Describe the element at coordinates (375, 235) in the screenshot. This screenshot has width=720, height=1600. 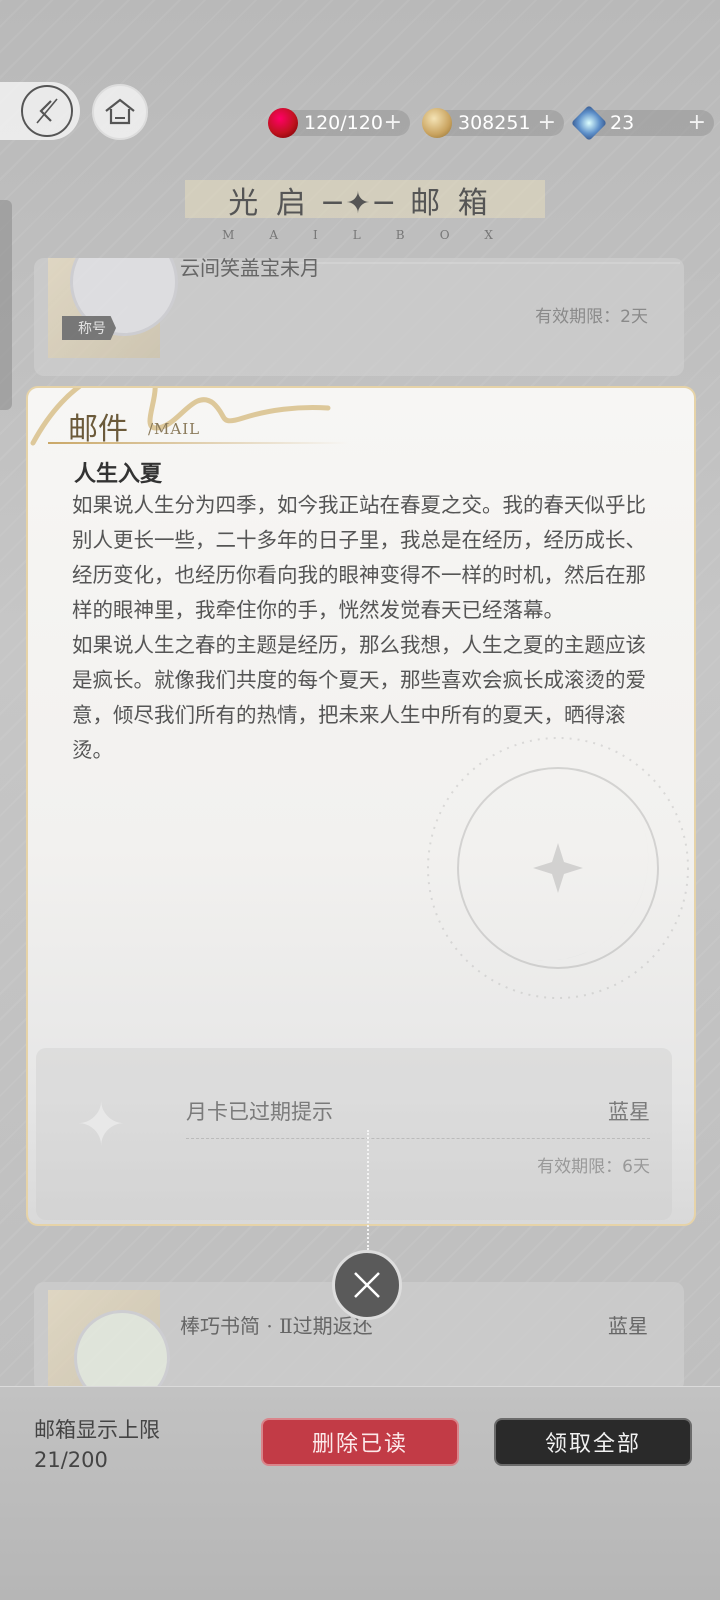
I see `page-subtitle: MAILBOX` at that location.